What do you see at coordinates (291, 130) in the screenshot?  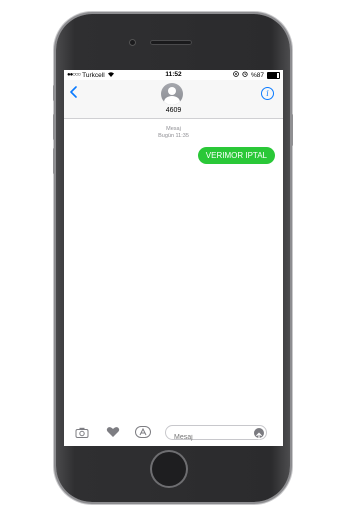 I see `power-button` at bounding box center [291, 130].